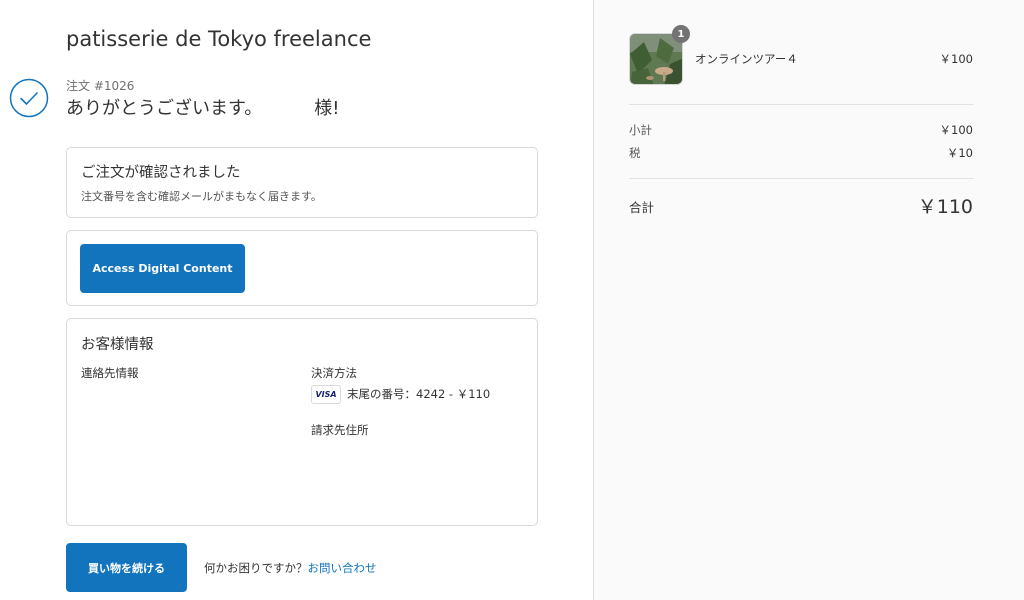 The image size is (1024, 600). I want to click on thank-you-heading: ありがとうございます。 様!, so click(202, 107).